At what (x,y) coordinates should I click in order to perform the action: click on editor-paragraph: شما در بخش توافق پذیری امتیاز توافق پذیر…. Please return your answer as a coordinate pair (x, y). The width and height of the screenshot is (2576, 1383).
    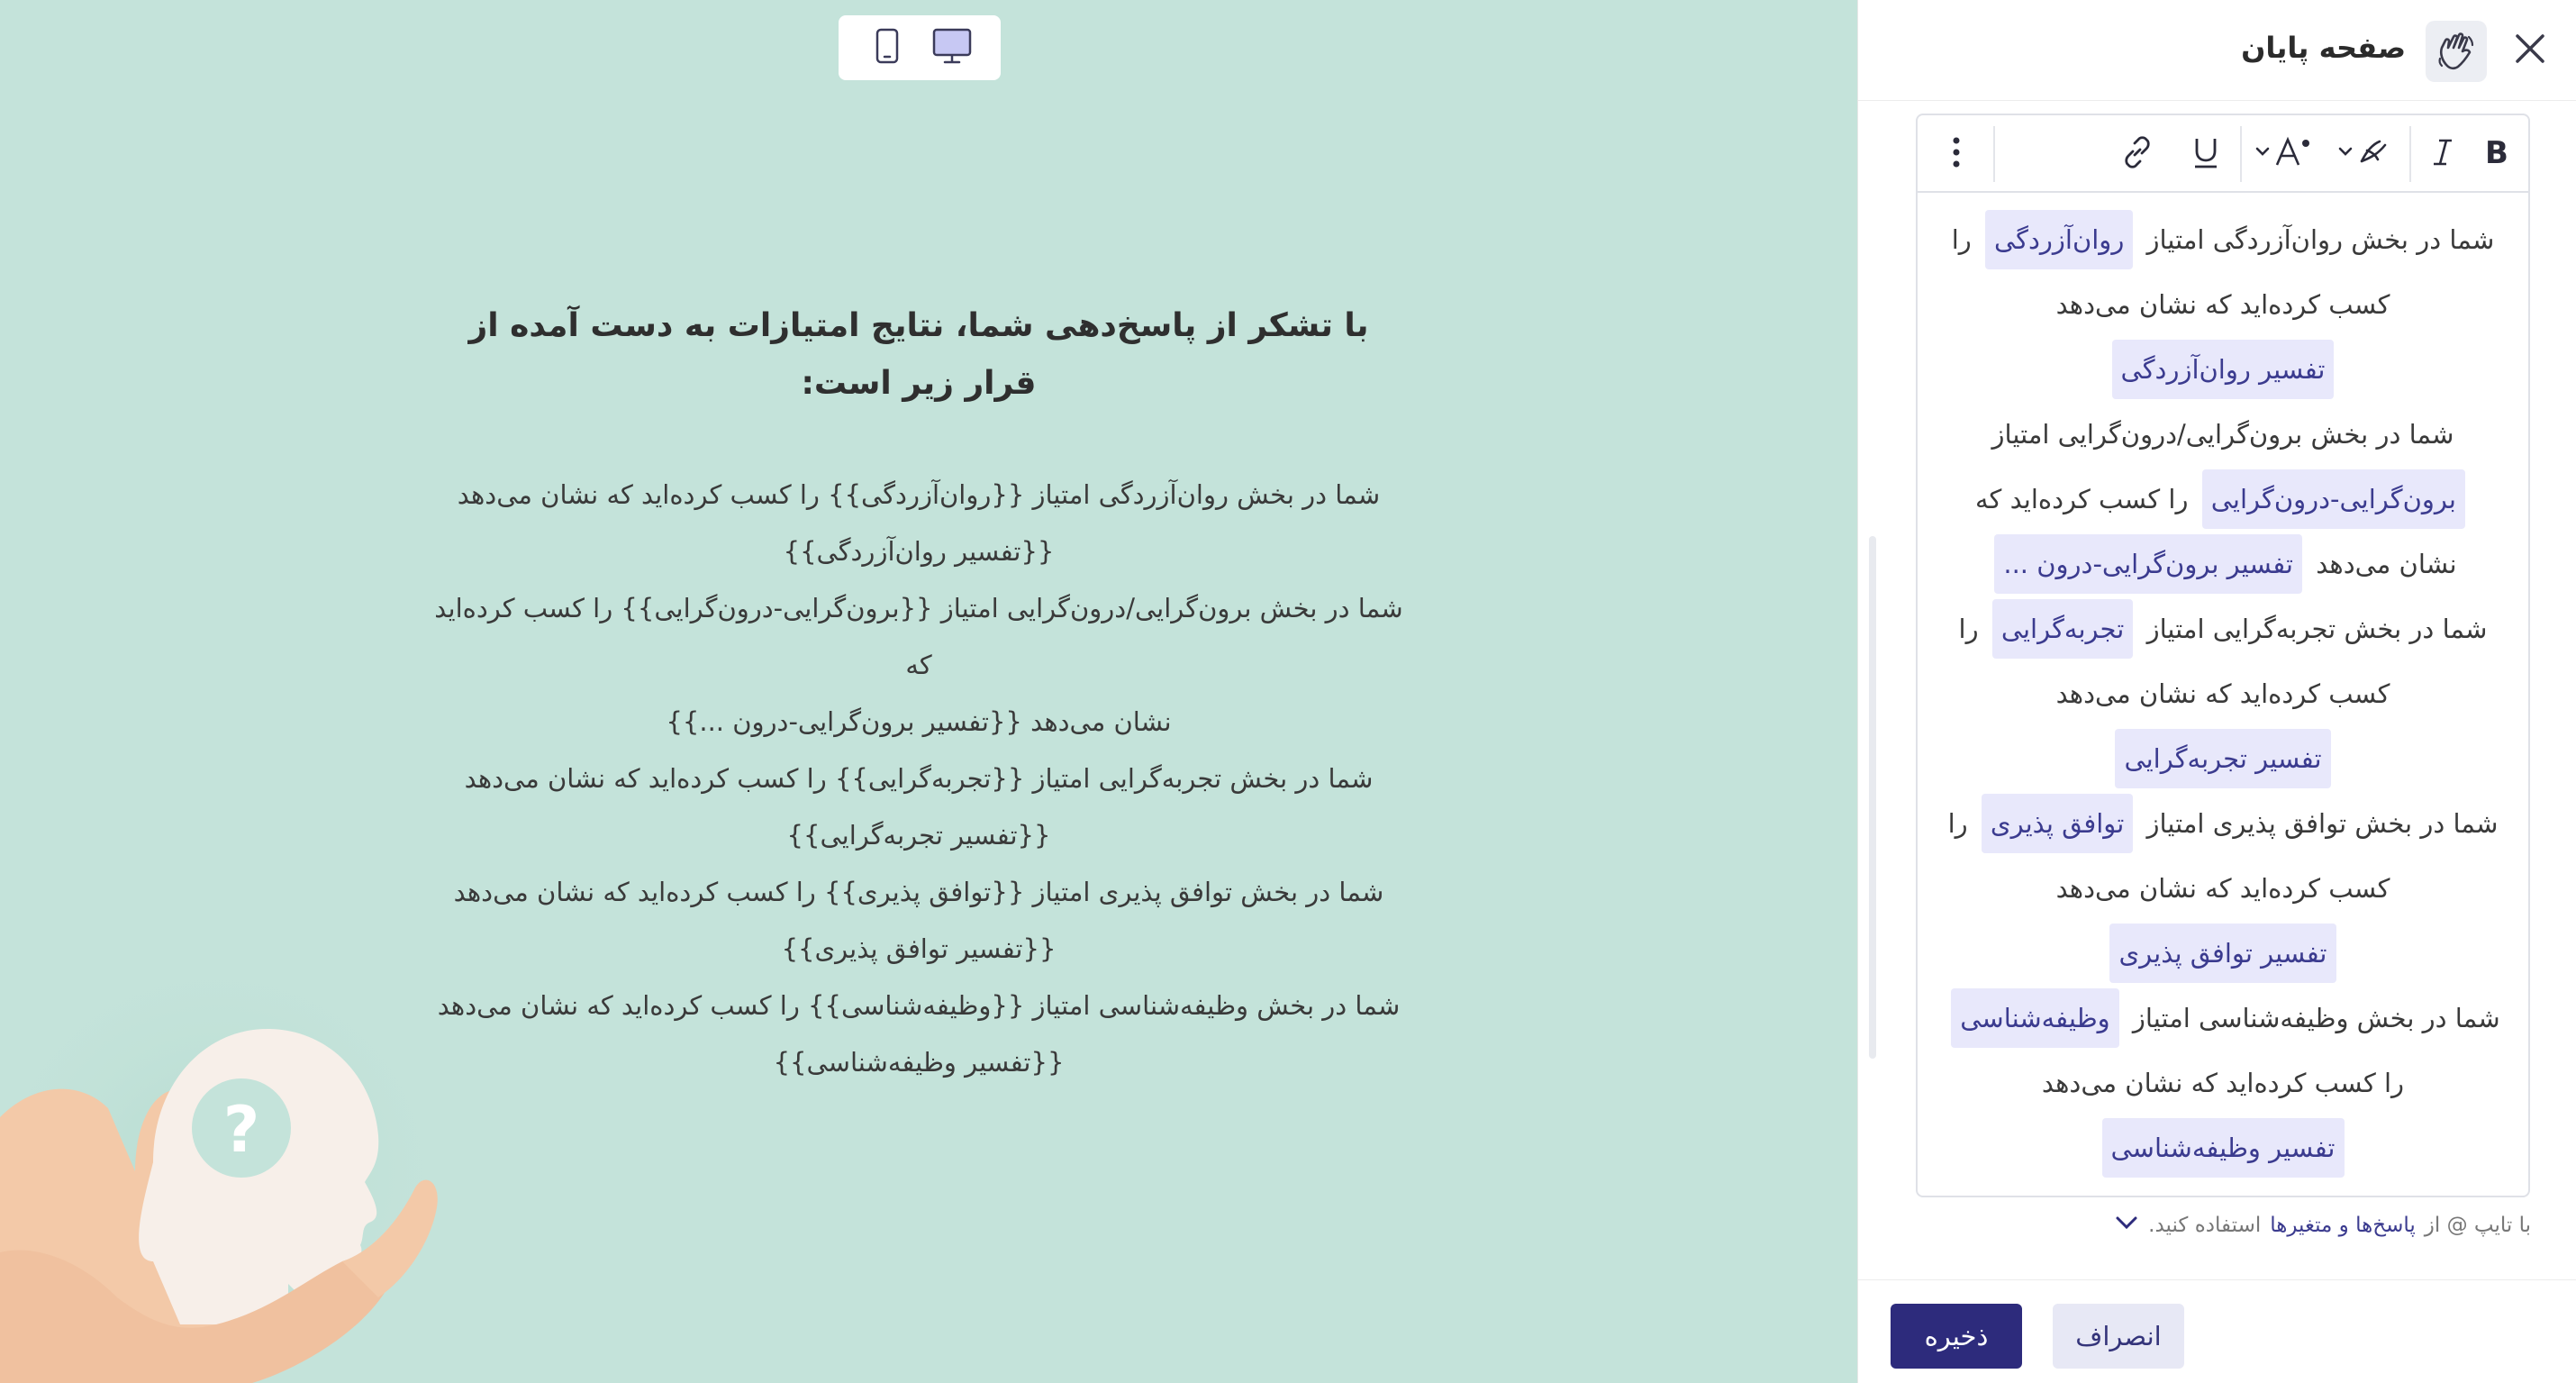
    Looking at the image, I should click on (2223, 888).